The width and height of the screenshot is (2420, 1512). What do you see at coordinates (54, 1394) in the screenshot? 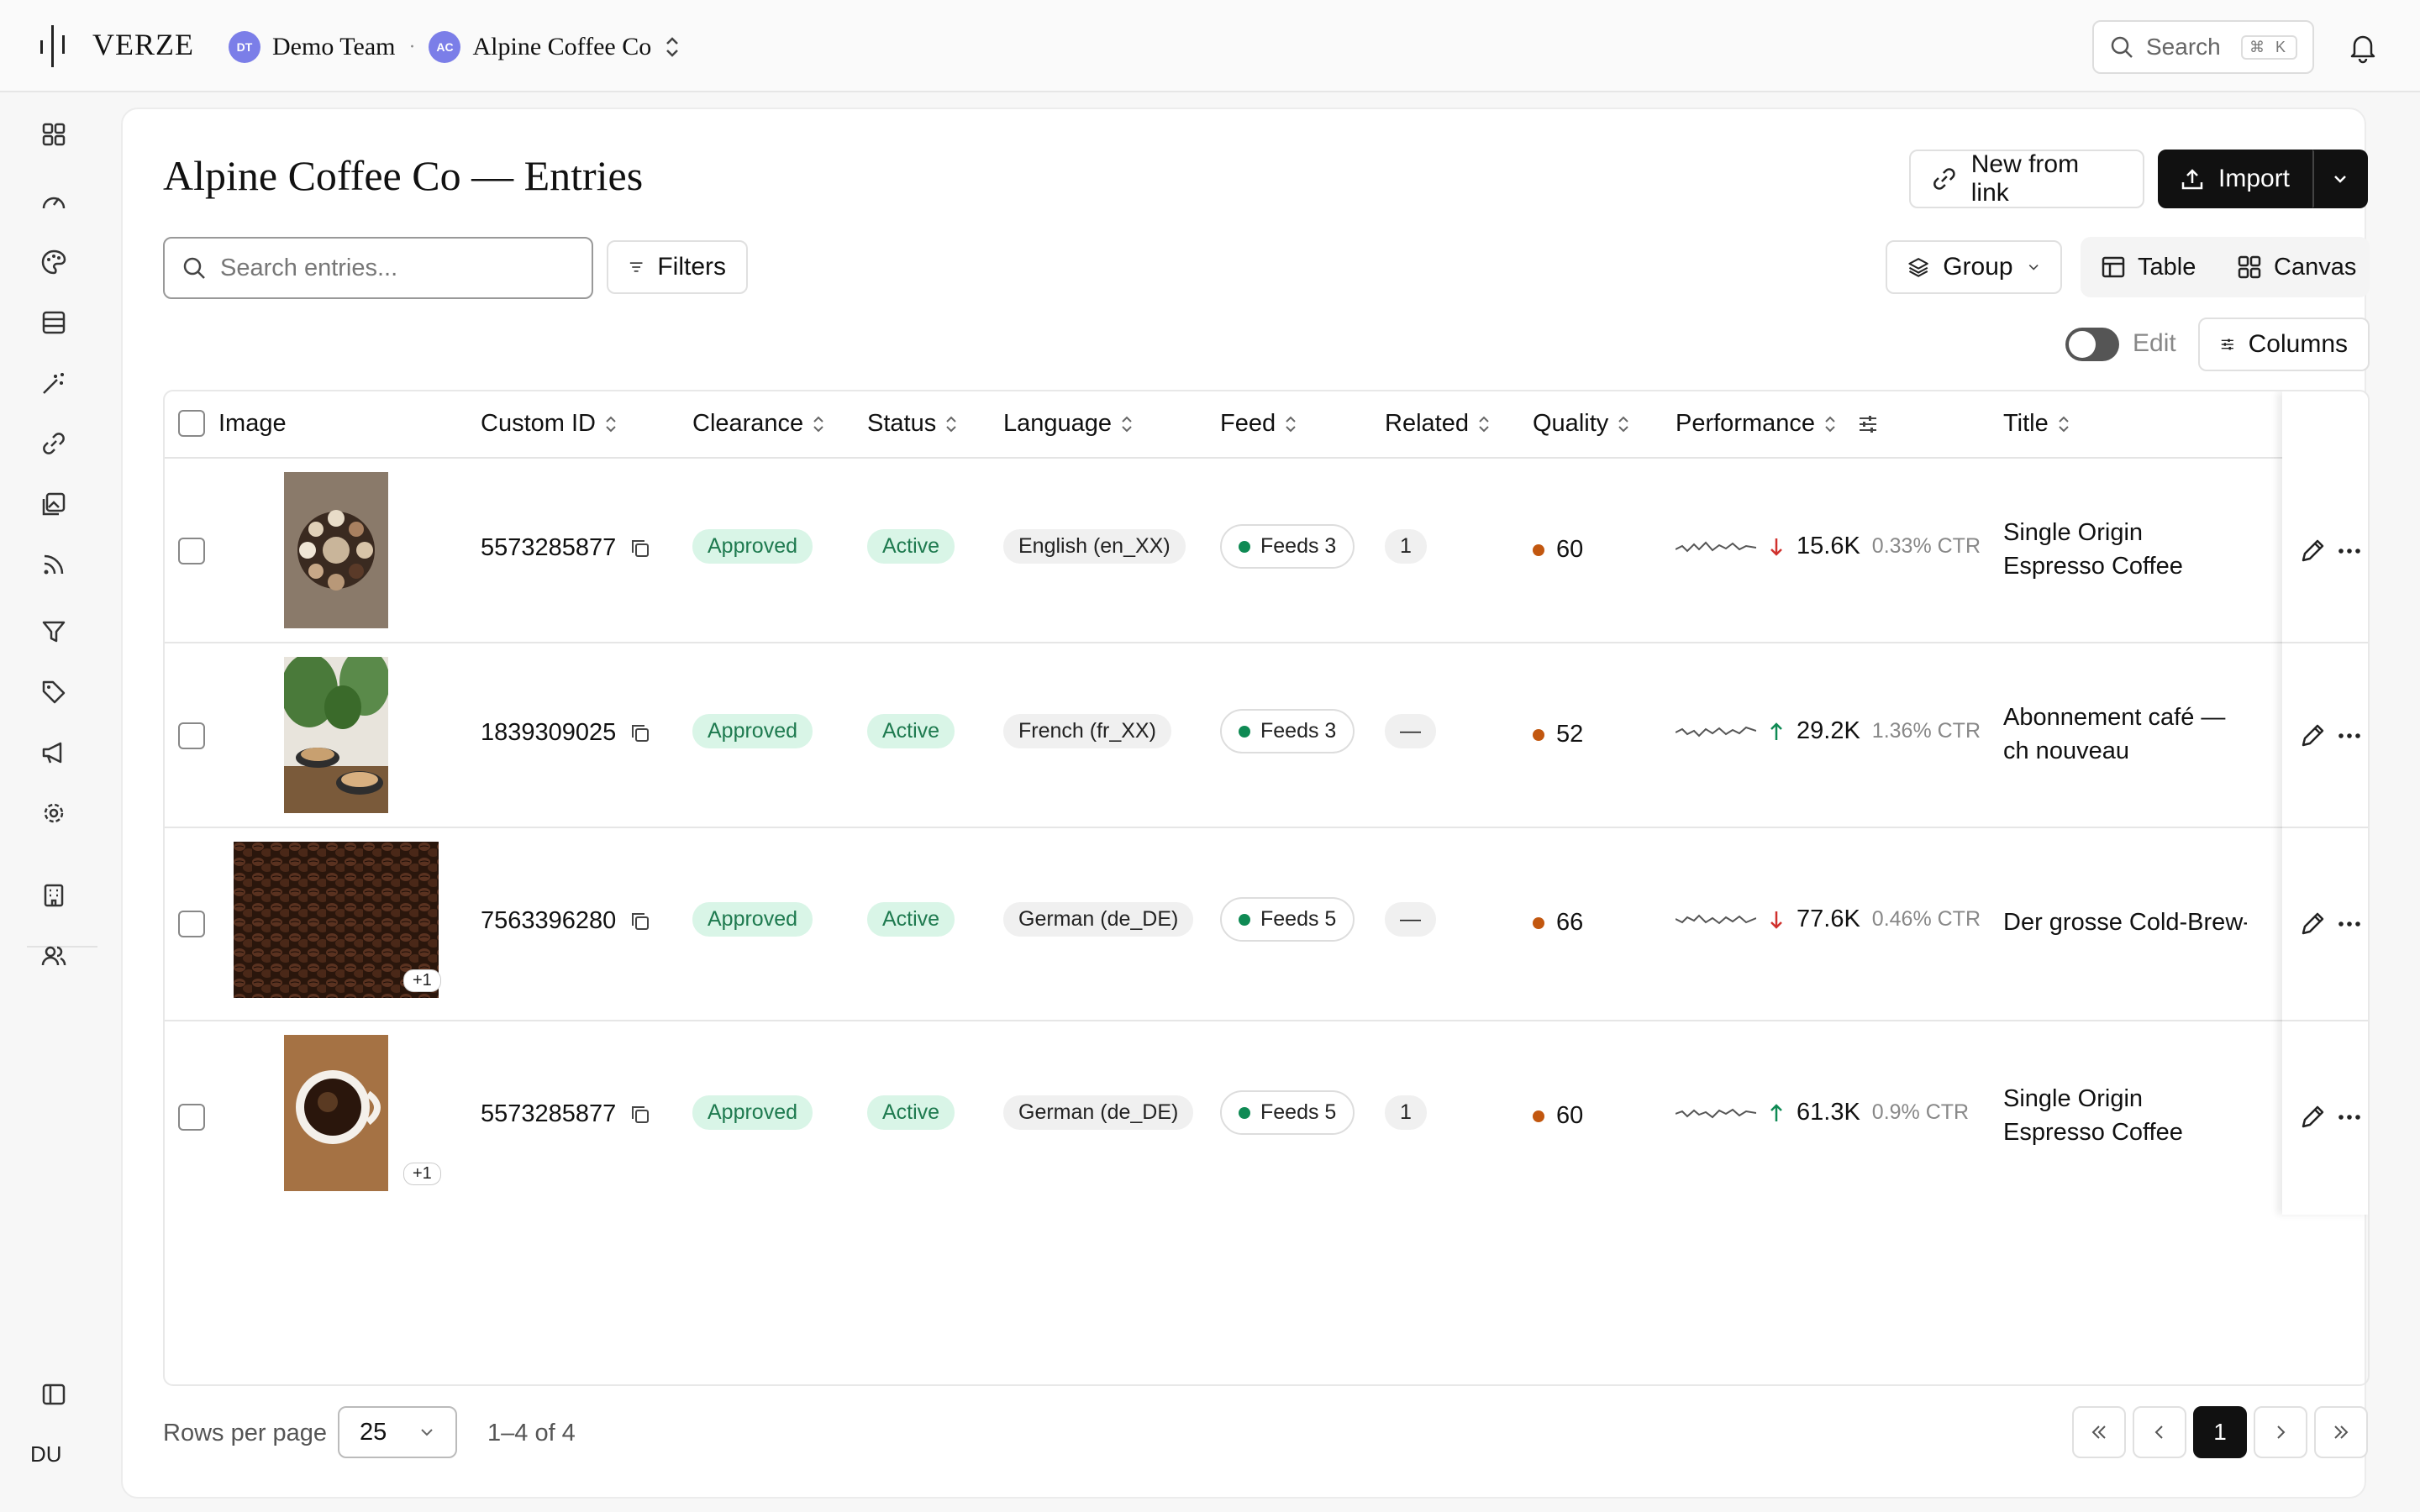
I see `sidebar-toggle-icon` at bounding box center [54, 1394].